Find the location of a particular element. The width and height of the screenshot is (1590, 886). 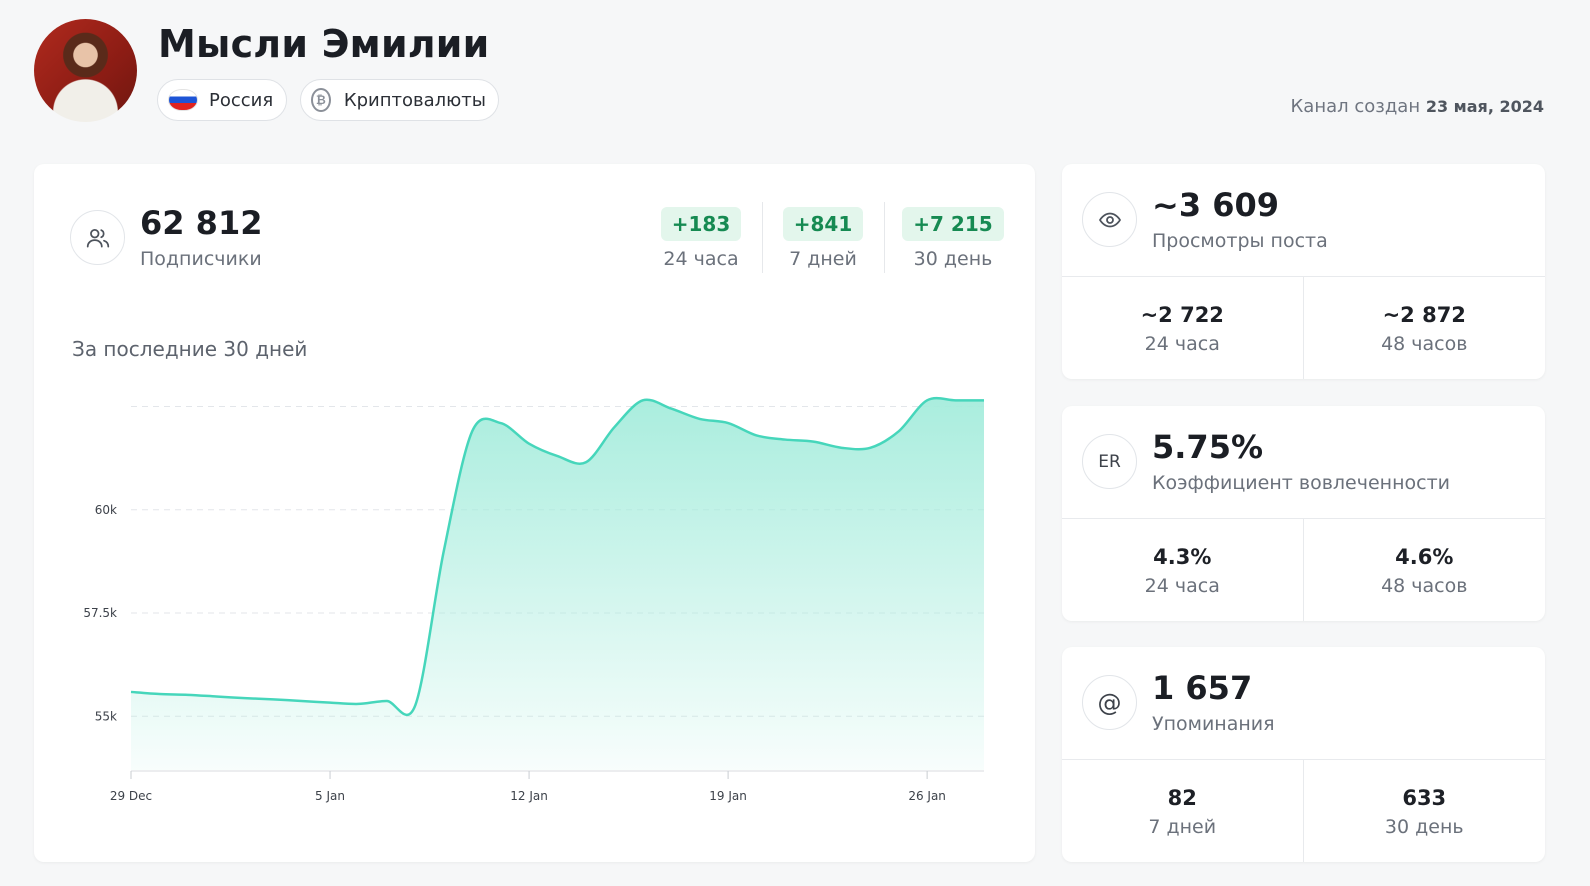

mentions-30d-label: 30 день is located at coordinates (1424, 827).